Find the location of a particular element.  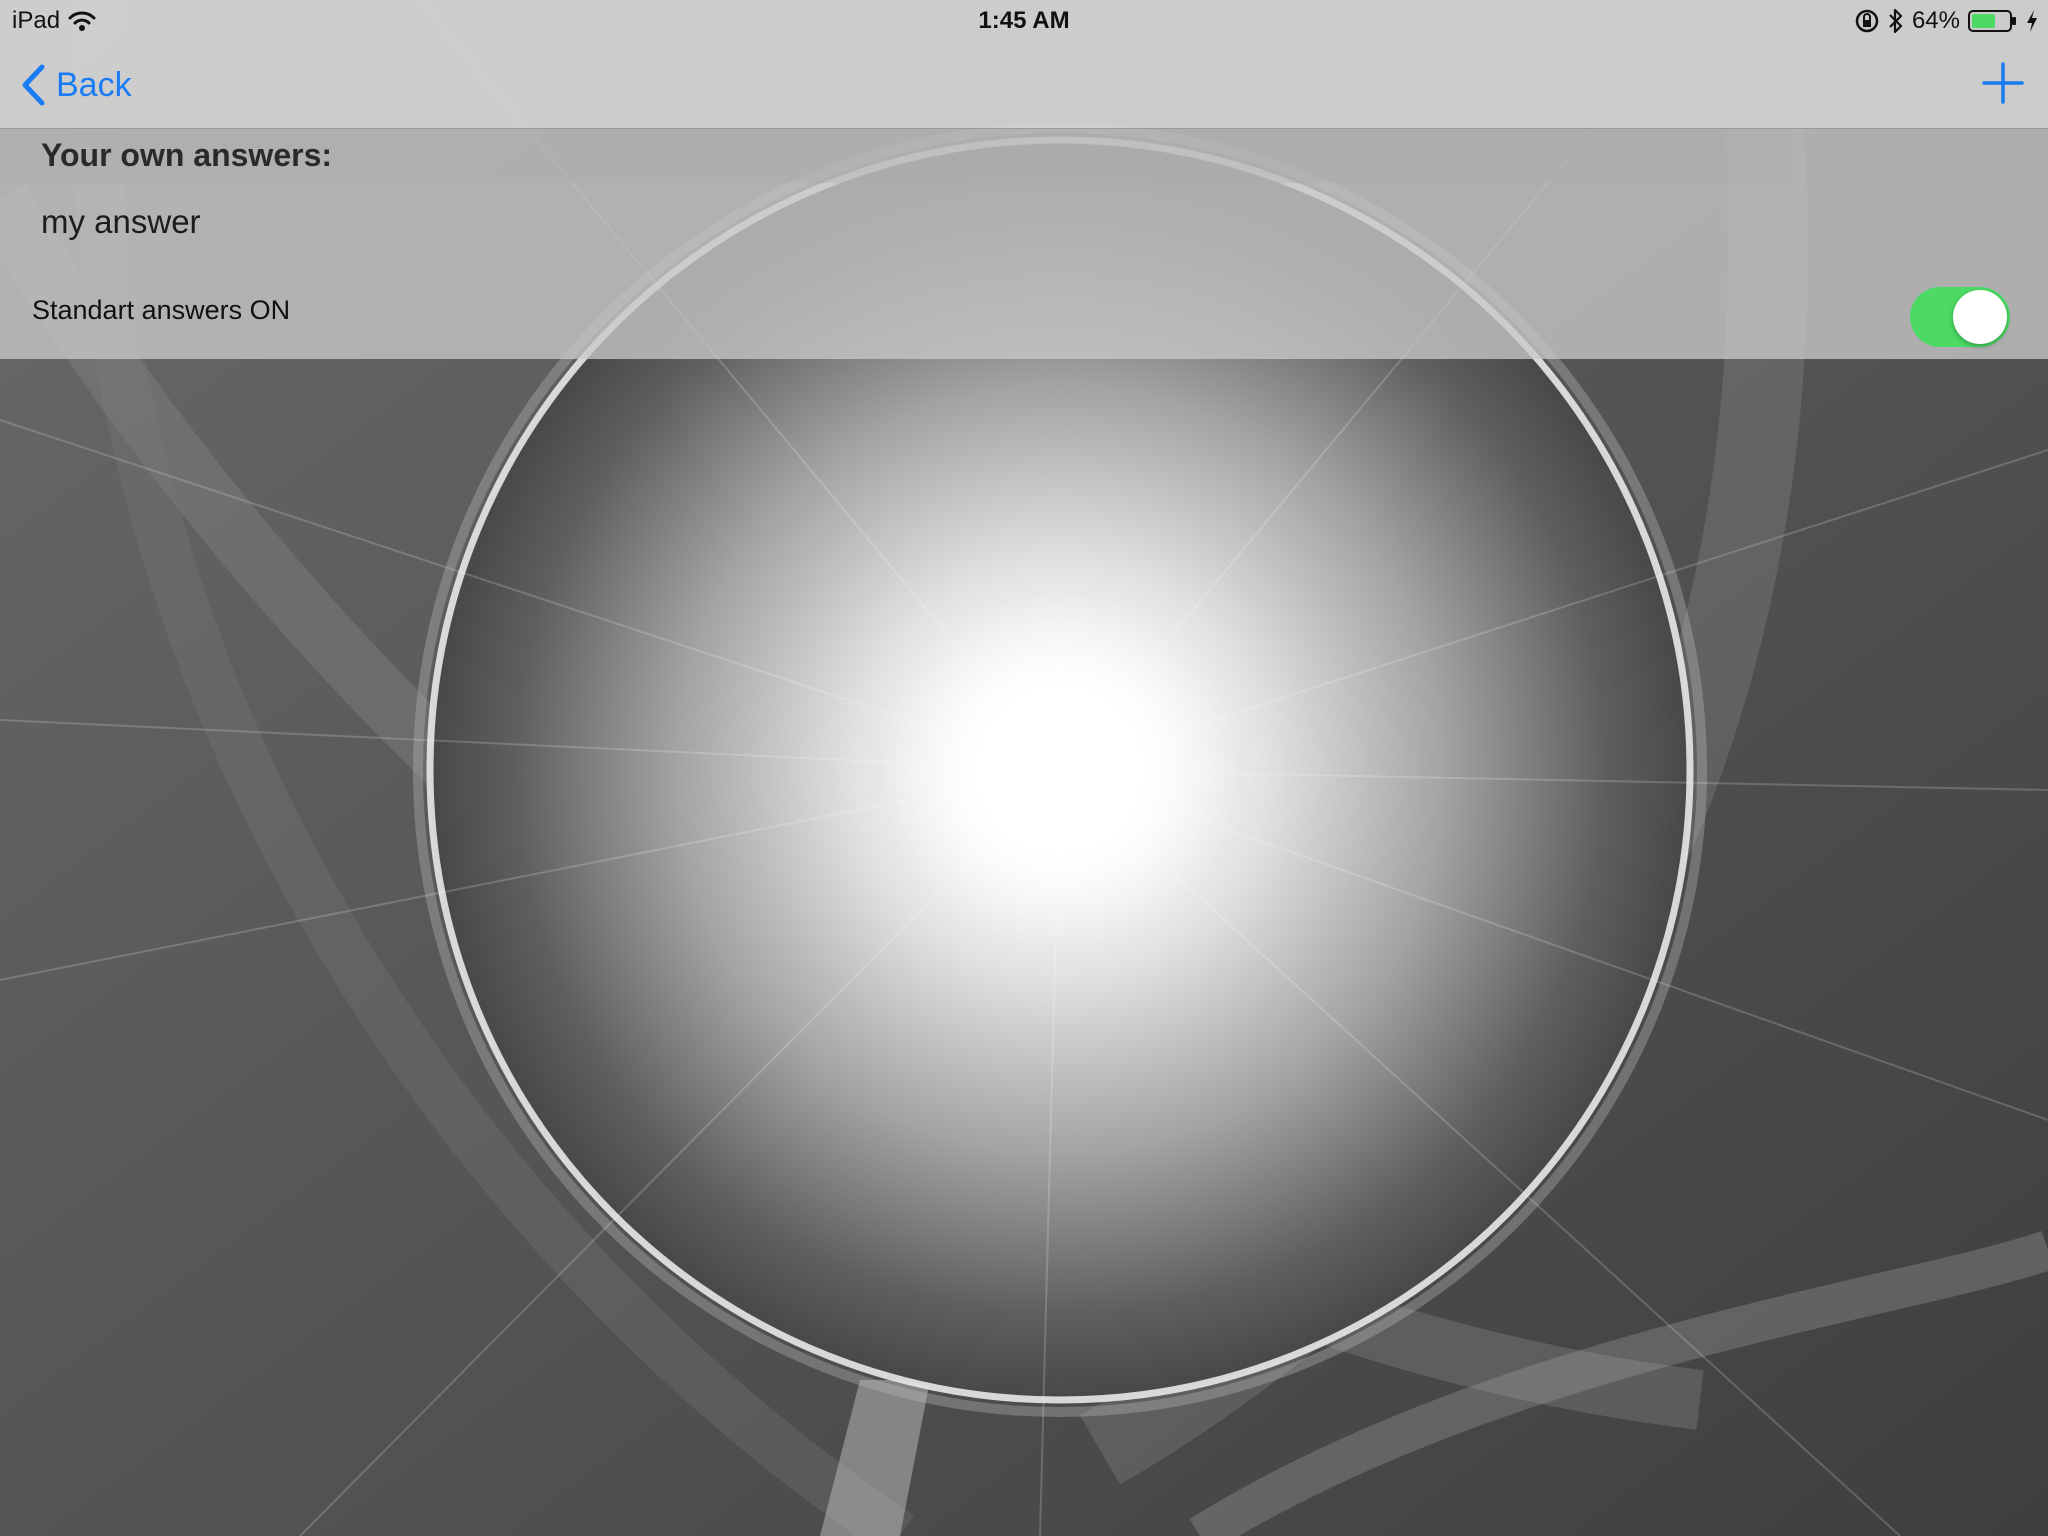

bluetooth-icon is located at coordinates (1896, 21).